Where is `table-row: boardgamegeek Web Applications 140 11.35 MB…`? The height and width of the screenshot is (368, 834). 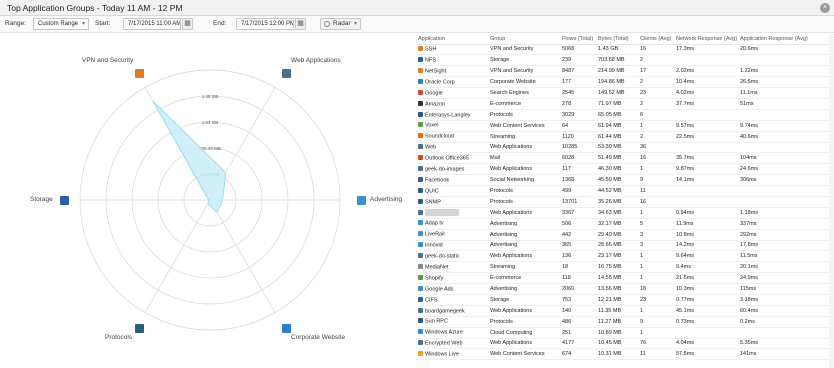 table-row: boardgamegeek Web Applications 140 11.35 MB… is located at coordinates (625, 311).